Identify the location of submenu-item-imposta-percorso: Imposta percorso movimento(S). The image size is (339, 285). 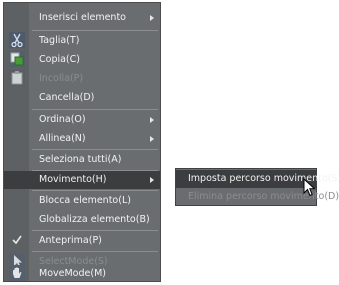
(257, 179).